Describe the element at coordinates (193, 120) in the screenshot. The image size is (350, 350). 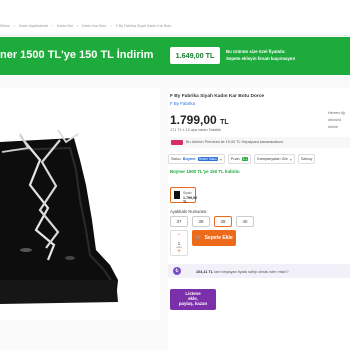
I see `price-value: 1.799,00` at that location.